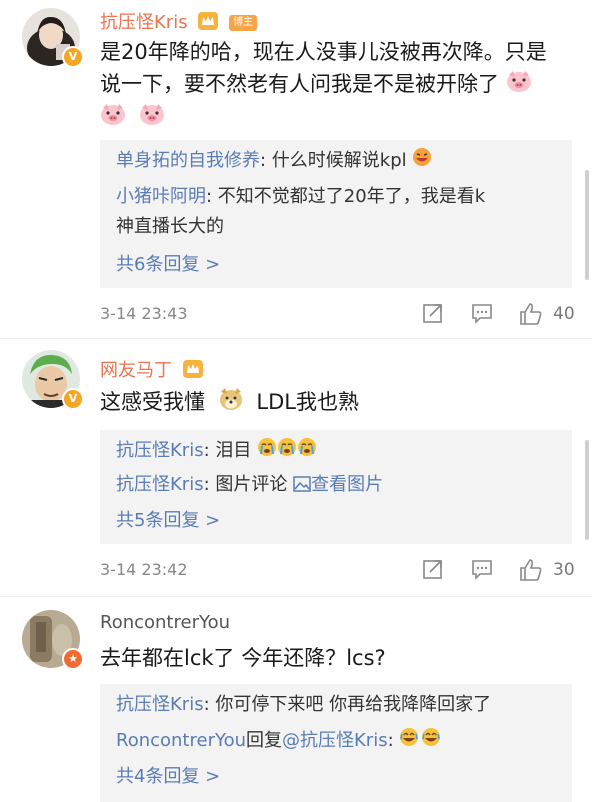 The width and height of the screenshot is (592, 802). Describe the element at coordinates (53, 640) in the screenshot. I see `avatar: ★` at that location.